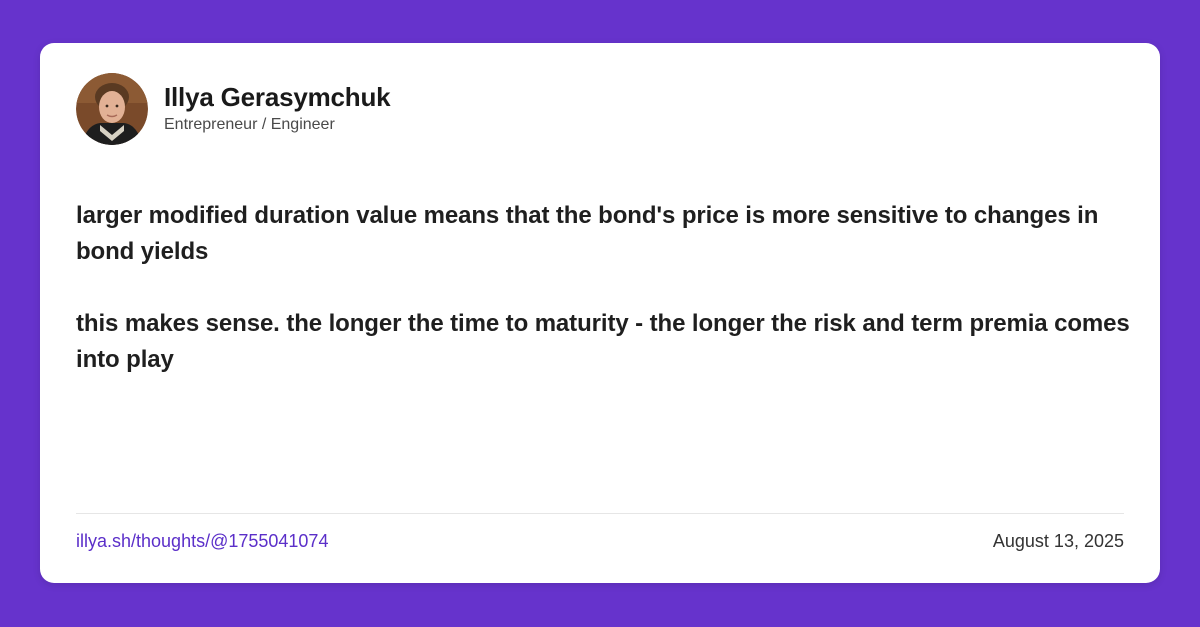  I want to click on author-name: Illya Gerasymchuk, so click(277, 97).